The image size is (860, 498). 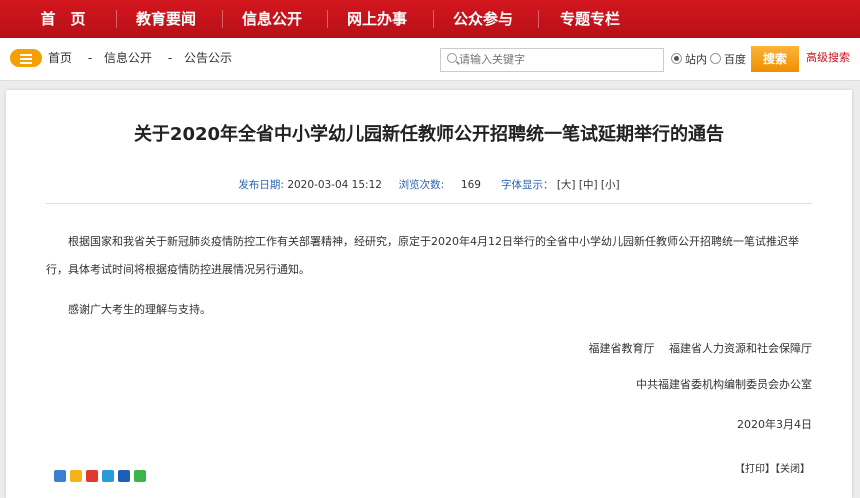 I want to click on radio-site-search, so click(x=676, y=58).